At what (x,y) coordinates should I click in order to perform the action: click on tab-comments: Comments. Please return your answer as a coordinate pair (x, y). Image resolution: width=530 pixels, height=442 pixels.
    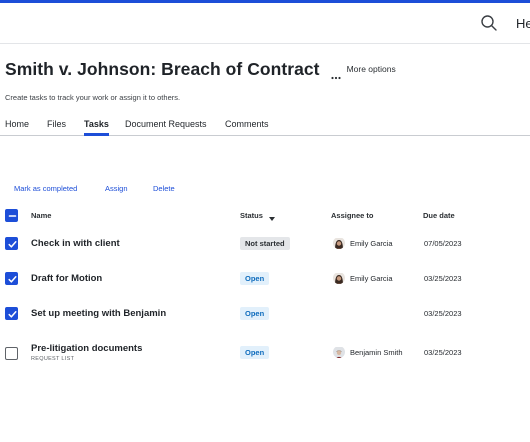
    Looking at the image, I should click on (247, 124).